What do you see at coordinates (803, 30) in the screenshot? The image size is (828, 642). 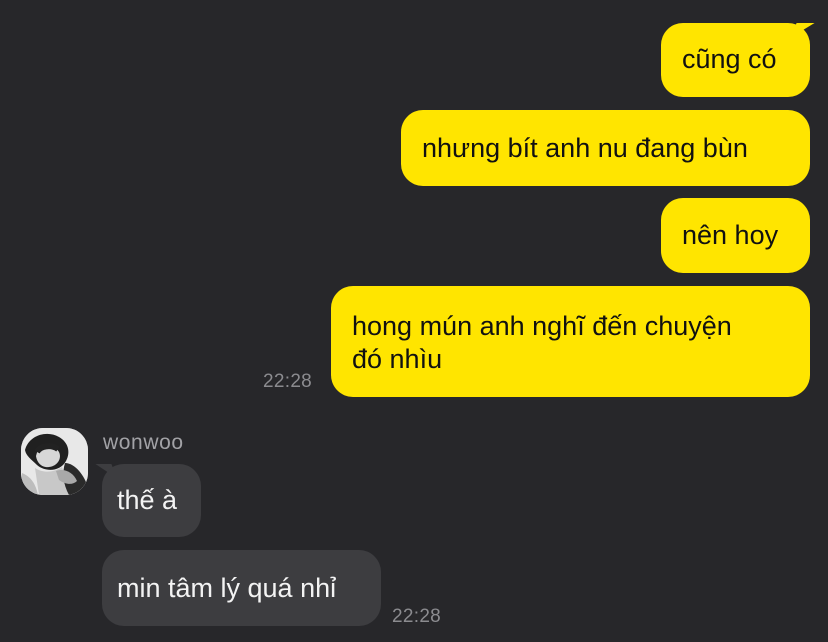 I see `outgoing-bubble-tail` at bounding box center [803, 30].